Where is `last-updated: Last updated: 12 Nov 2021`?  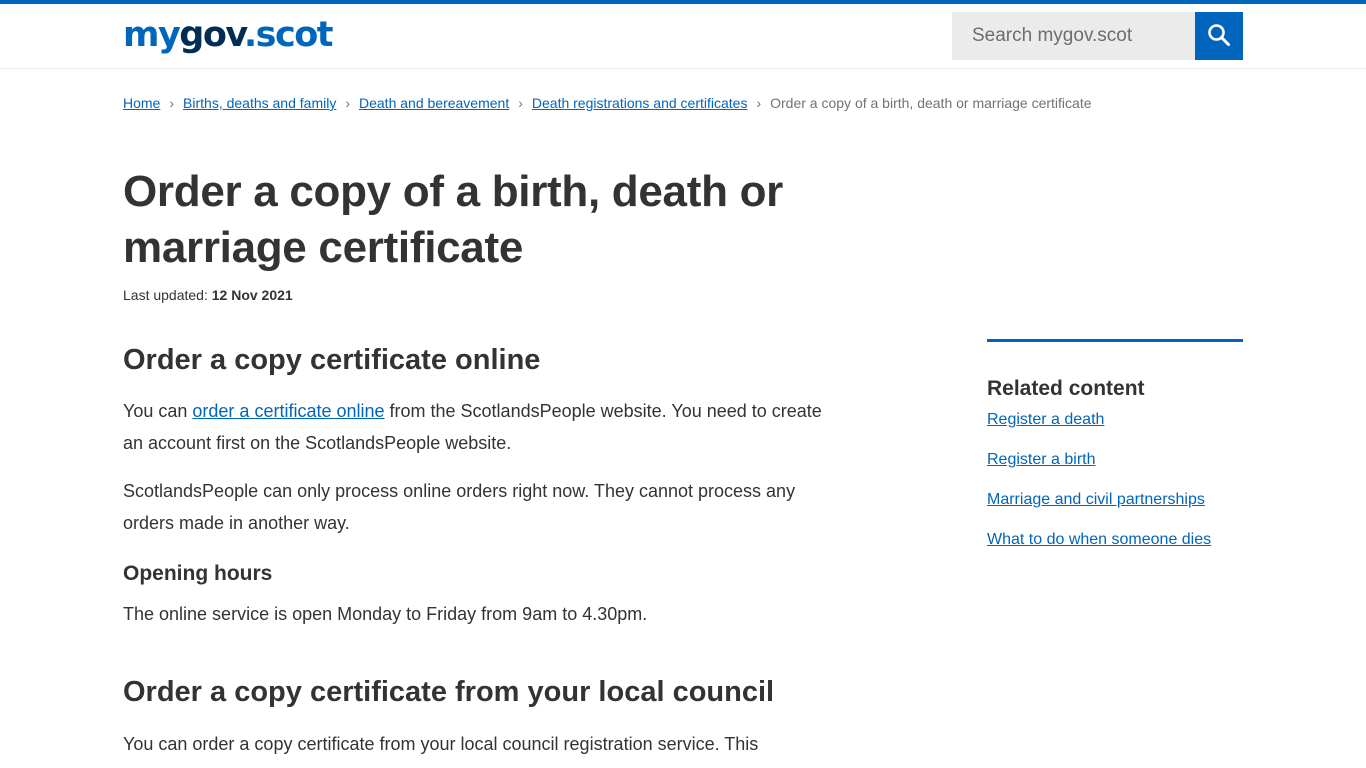 last-updated: Last updated: 12 Nov 2021 is located at coordinates (208, 295).